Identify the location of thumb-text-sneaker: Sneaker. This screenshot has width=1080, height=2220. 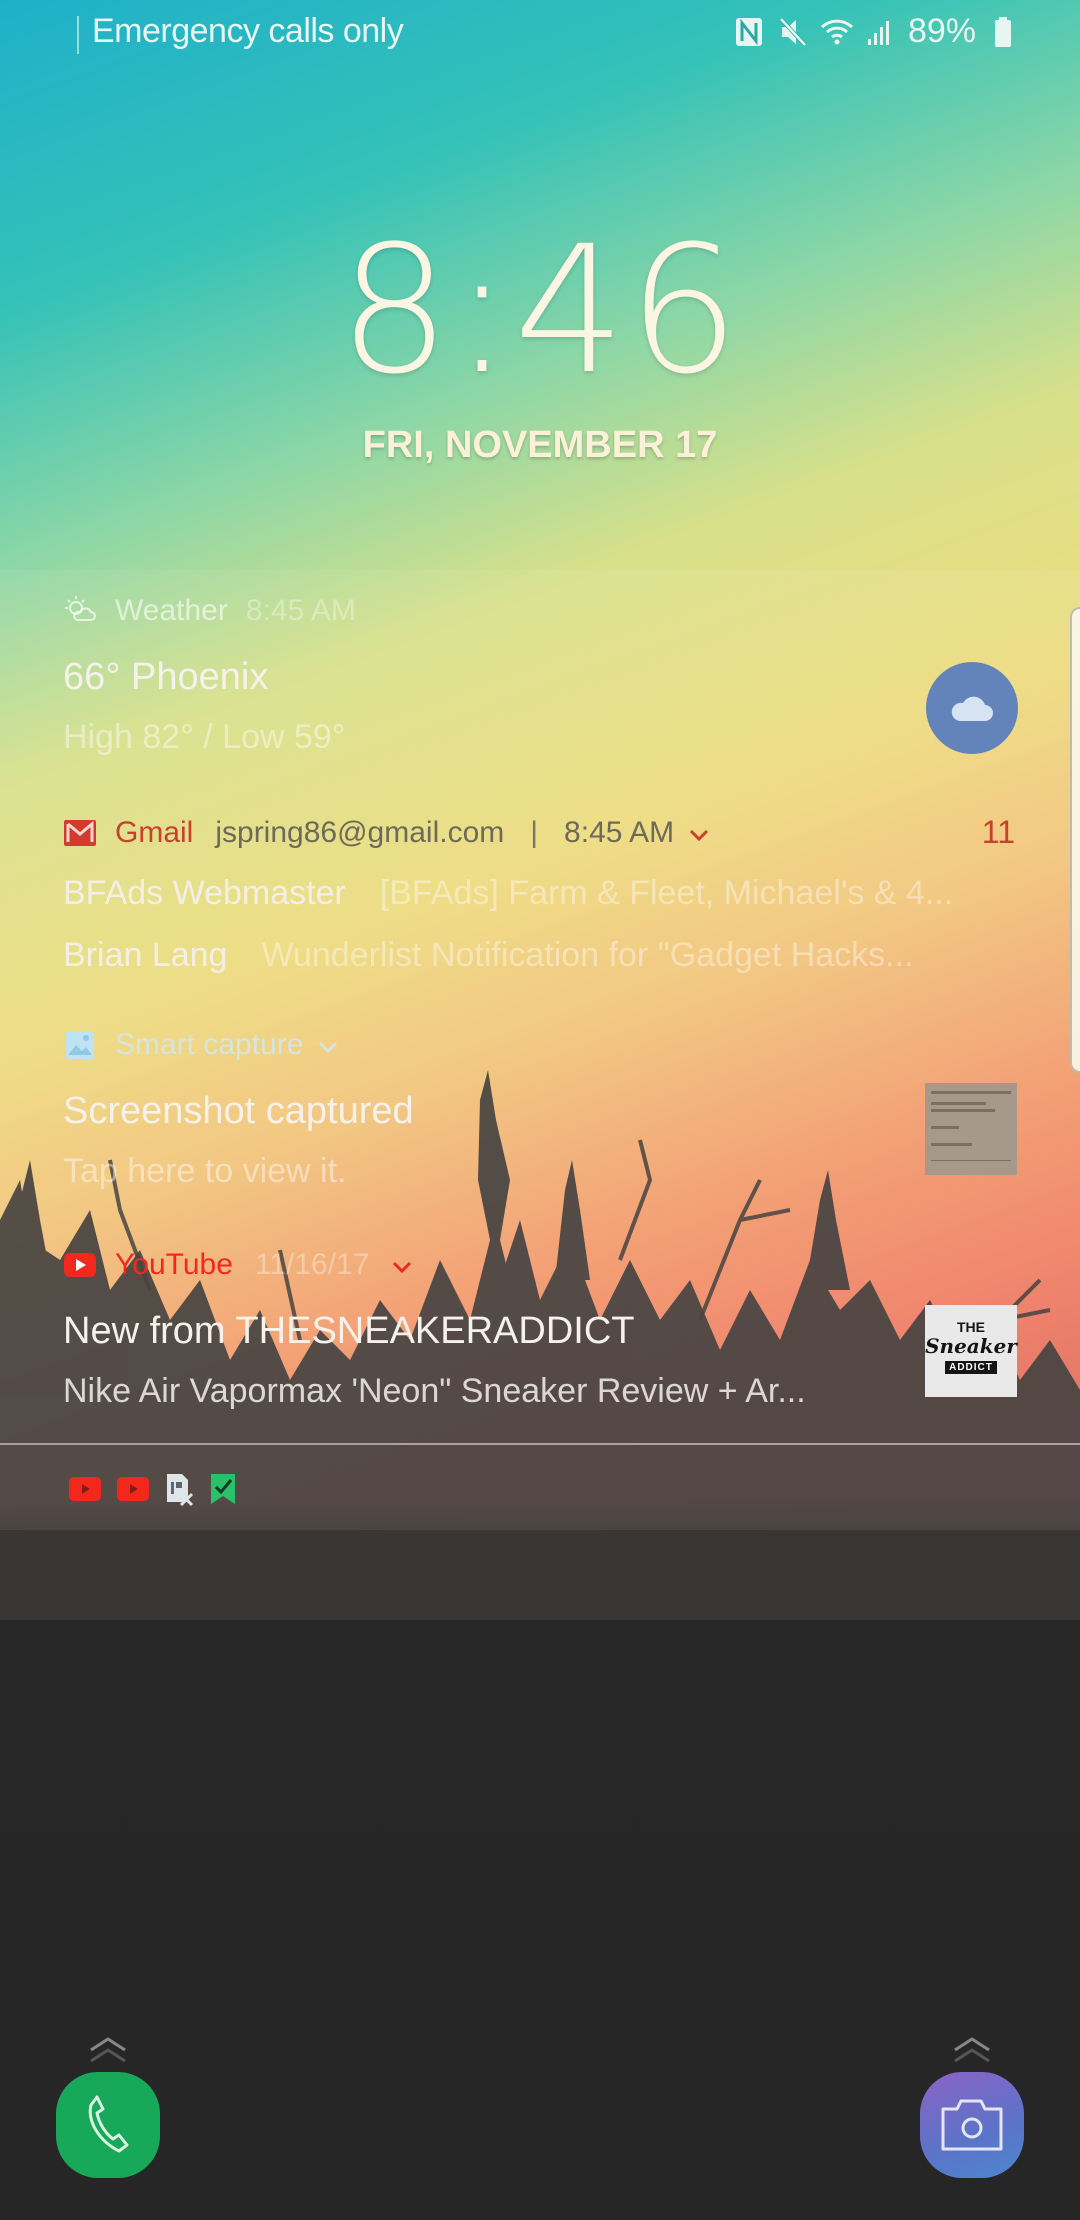
(971, 1346).